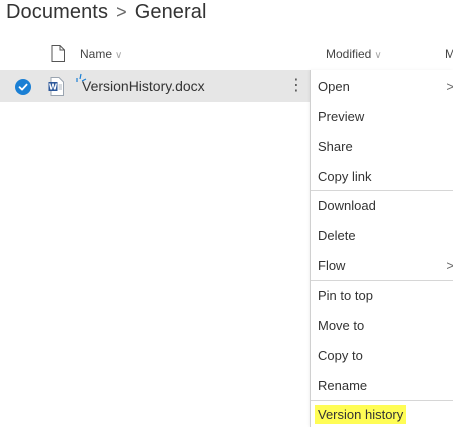 The width and height of the screenshot is (453, 427). What do you see at coordinates (171, 12) in the screenshot?
I see `breadcrumb-general: General` at bounding box center [171, 12].